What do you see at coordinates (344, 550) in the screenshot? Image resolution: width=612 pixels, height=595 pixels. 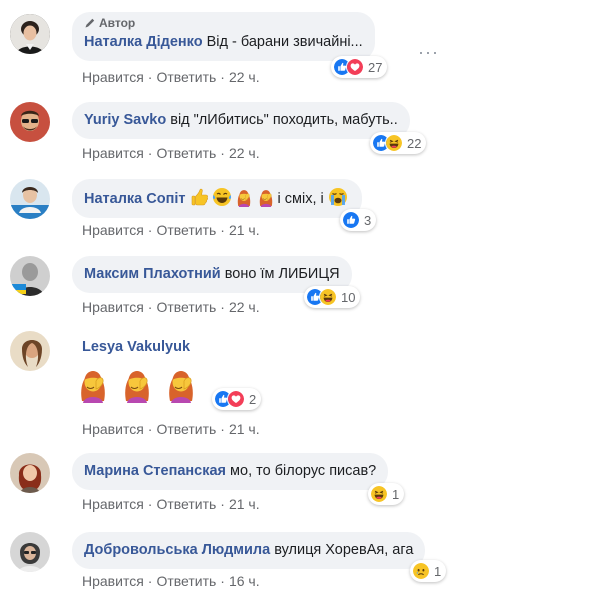 I see `comment-text: вулиця ХоревАя, ага` at bounding box center [344, 550].